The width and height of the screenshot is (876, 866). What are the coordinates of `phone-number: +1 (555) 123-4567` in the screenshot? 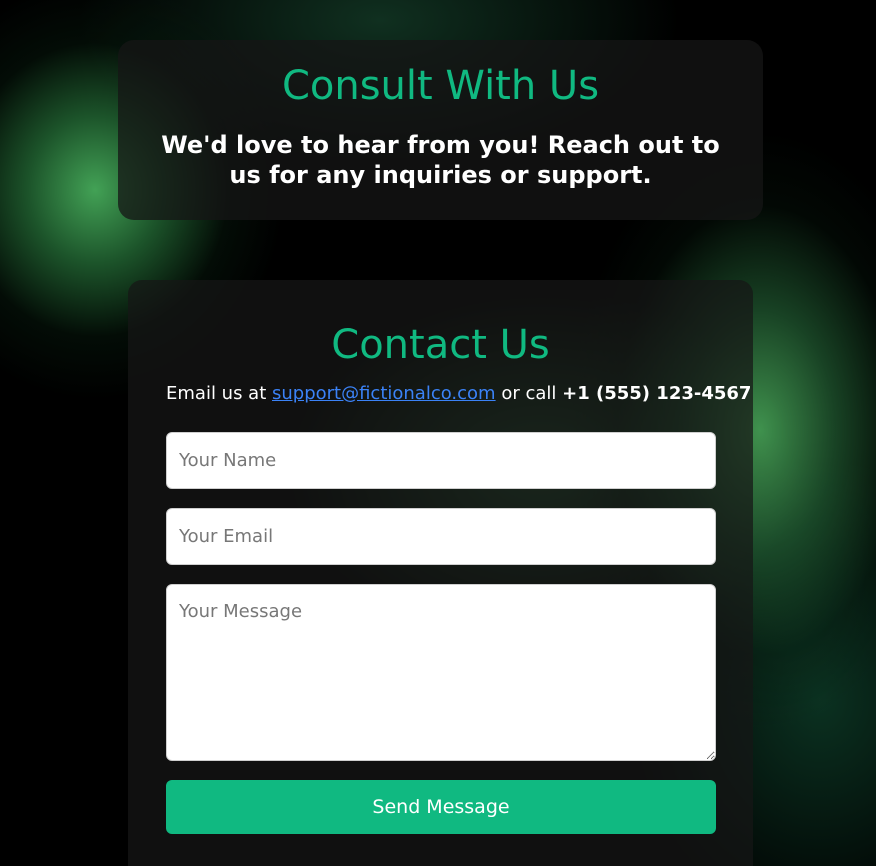 It's located at (657, 393).